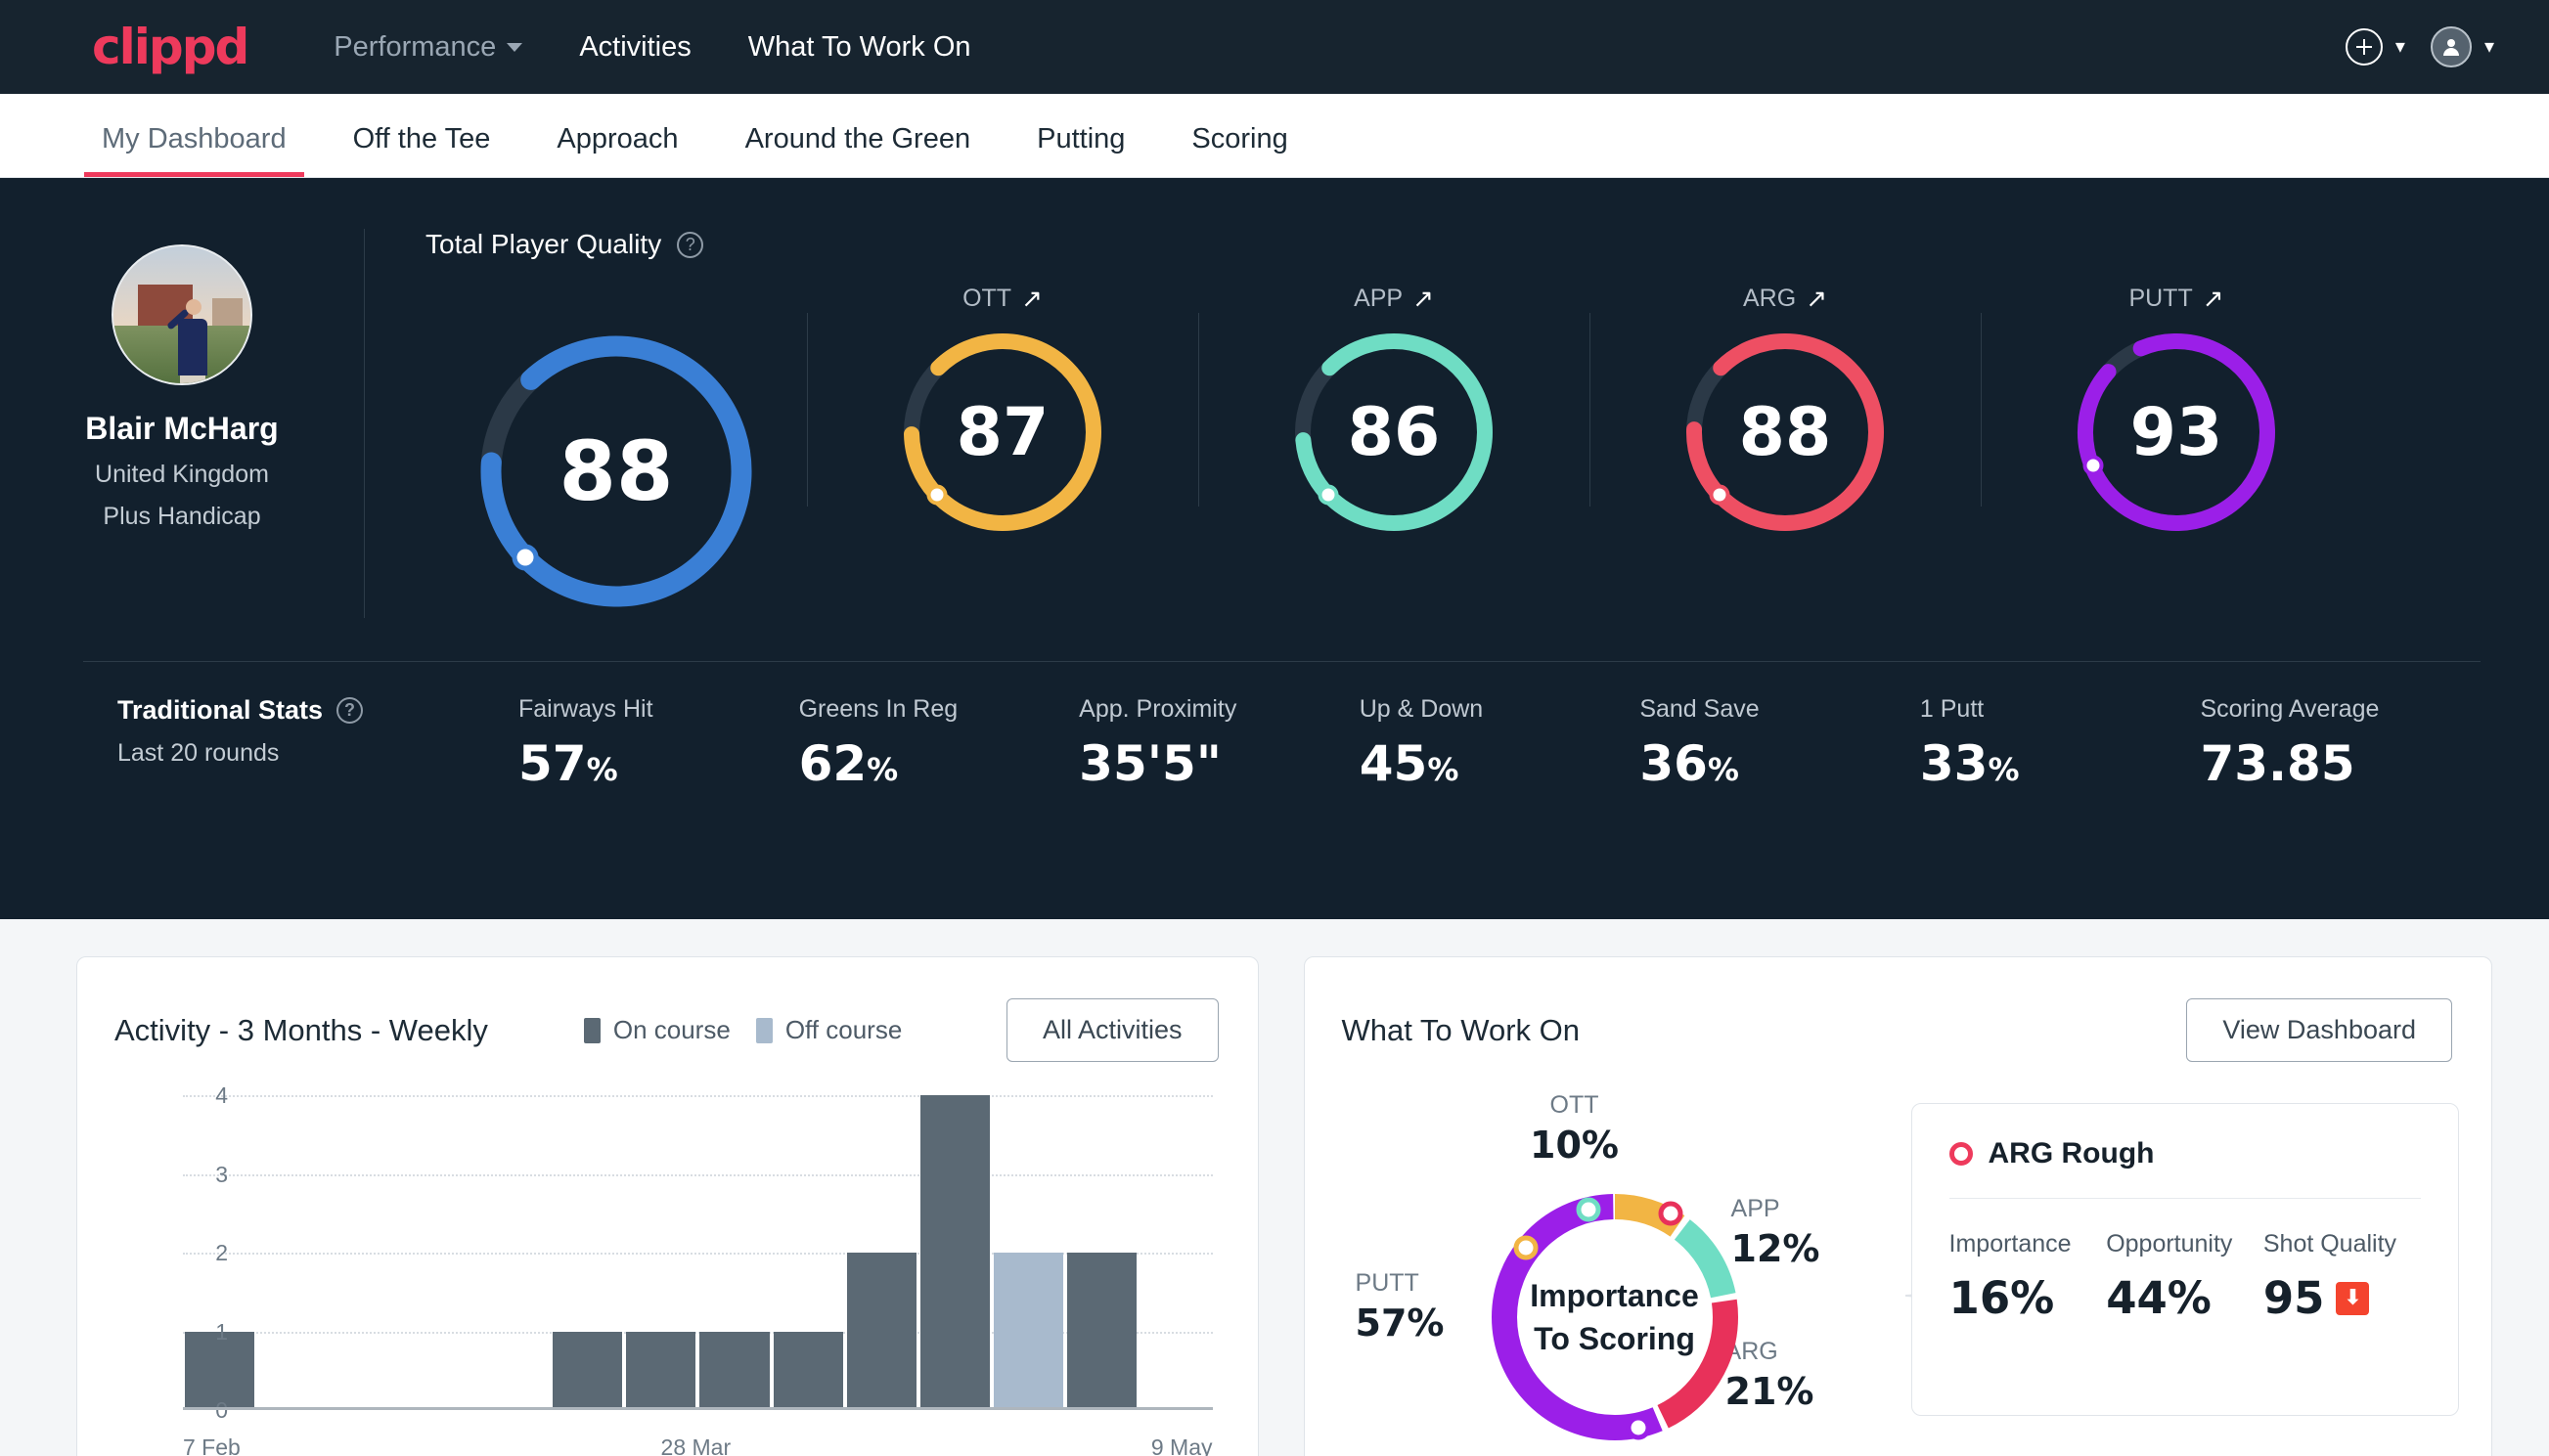  Describe the element at coordinates (2278, 763) in the screenshot. I see `stat-value: 73.85` at that location.